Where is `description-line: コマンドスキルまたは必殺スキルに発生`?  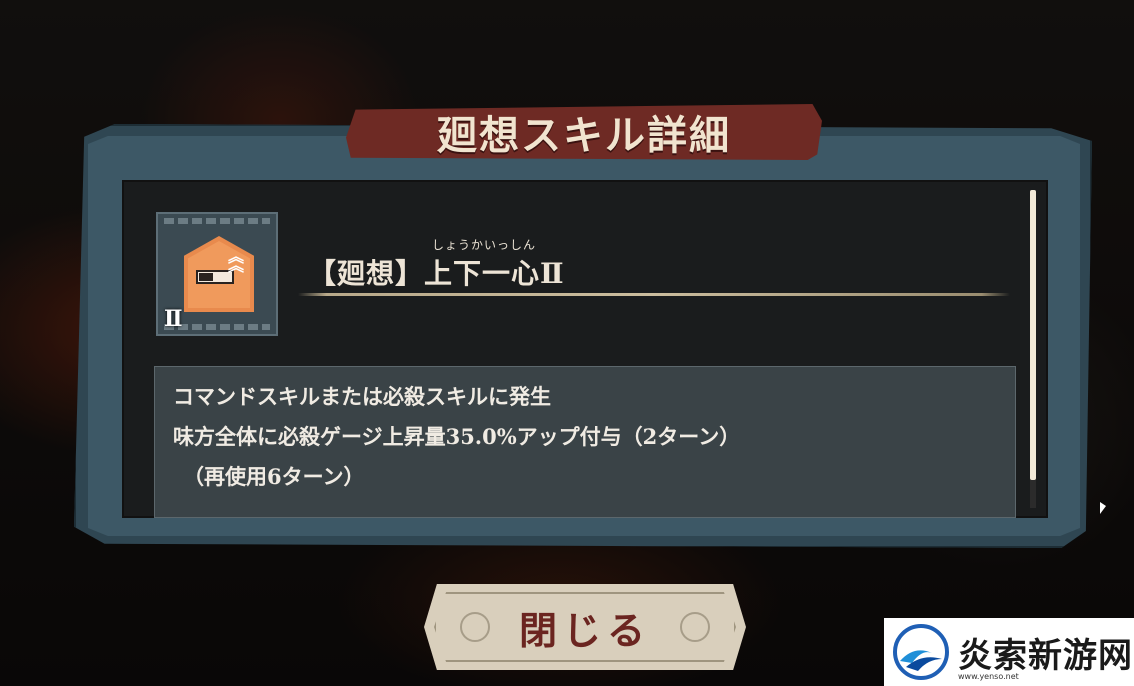
description-line: コマンドスキルまたは必殺スキルに発生 is located at coordinates (362, 396).